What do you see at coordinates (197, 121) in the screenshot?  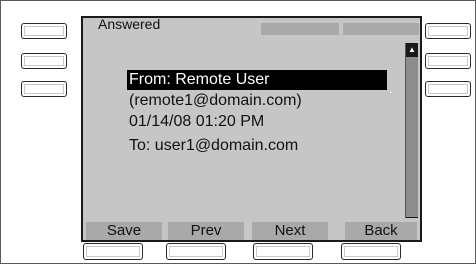 I see `message-datetime: 01/14/08 01:20 PM` at bounding box center [197, 121].